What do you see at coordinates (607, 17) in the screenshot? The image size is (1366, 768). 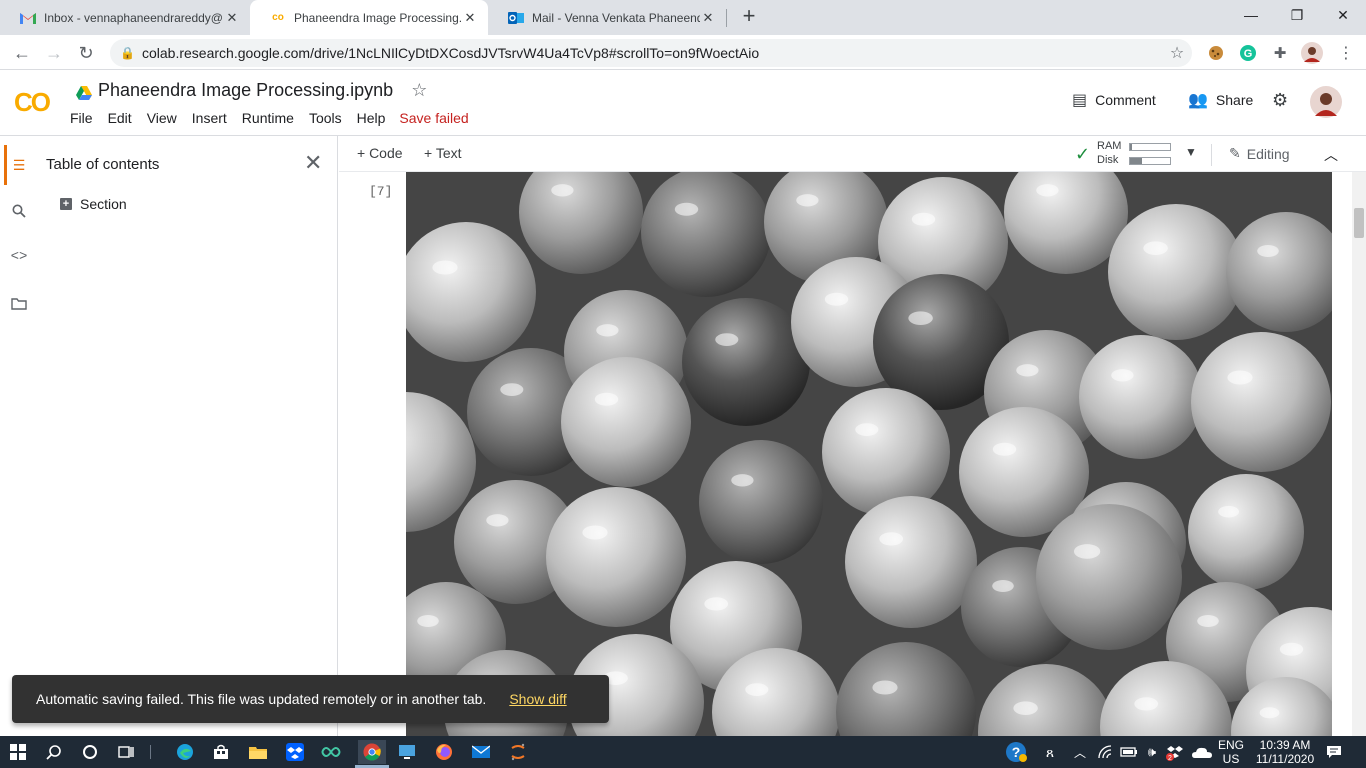 I see `tab-outlook: Mail - Venna Venkata Phaneendra ✕` at bounding box center [607, 17].